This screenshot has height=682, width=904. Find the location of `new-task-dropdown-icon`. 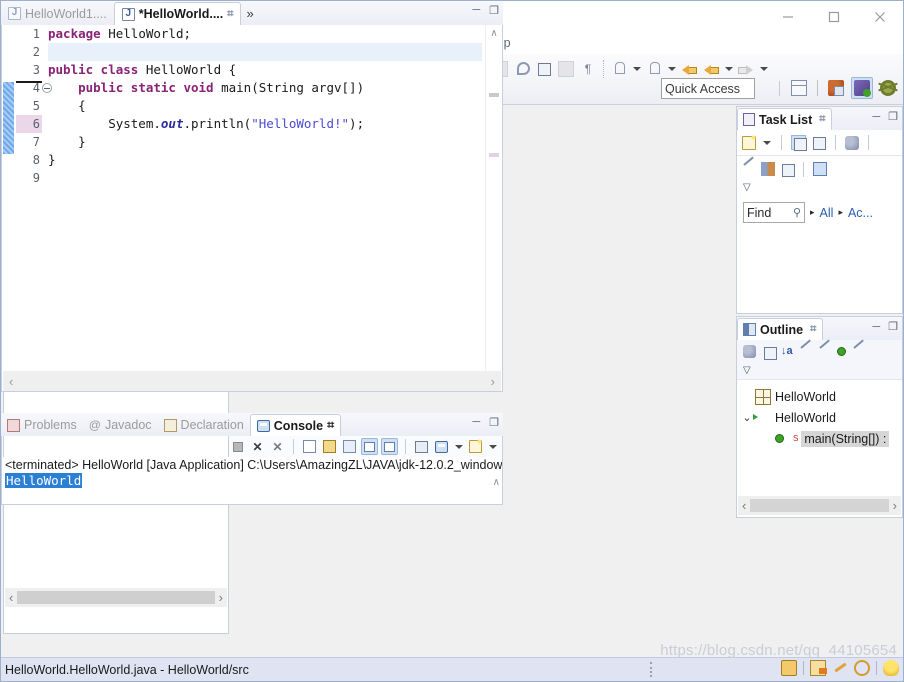

new-task-dropdown-icon is located at coordinates (766, 143).